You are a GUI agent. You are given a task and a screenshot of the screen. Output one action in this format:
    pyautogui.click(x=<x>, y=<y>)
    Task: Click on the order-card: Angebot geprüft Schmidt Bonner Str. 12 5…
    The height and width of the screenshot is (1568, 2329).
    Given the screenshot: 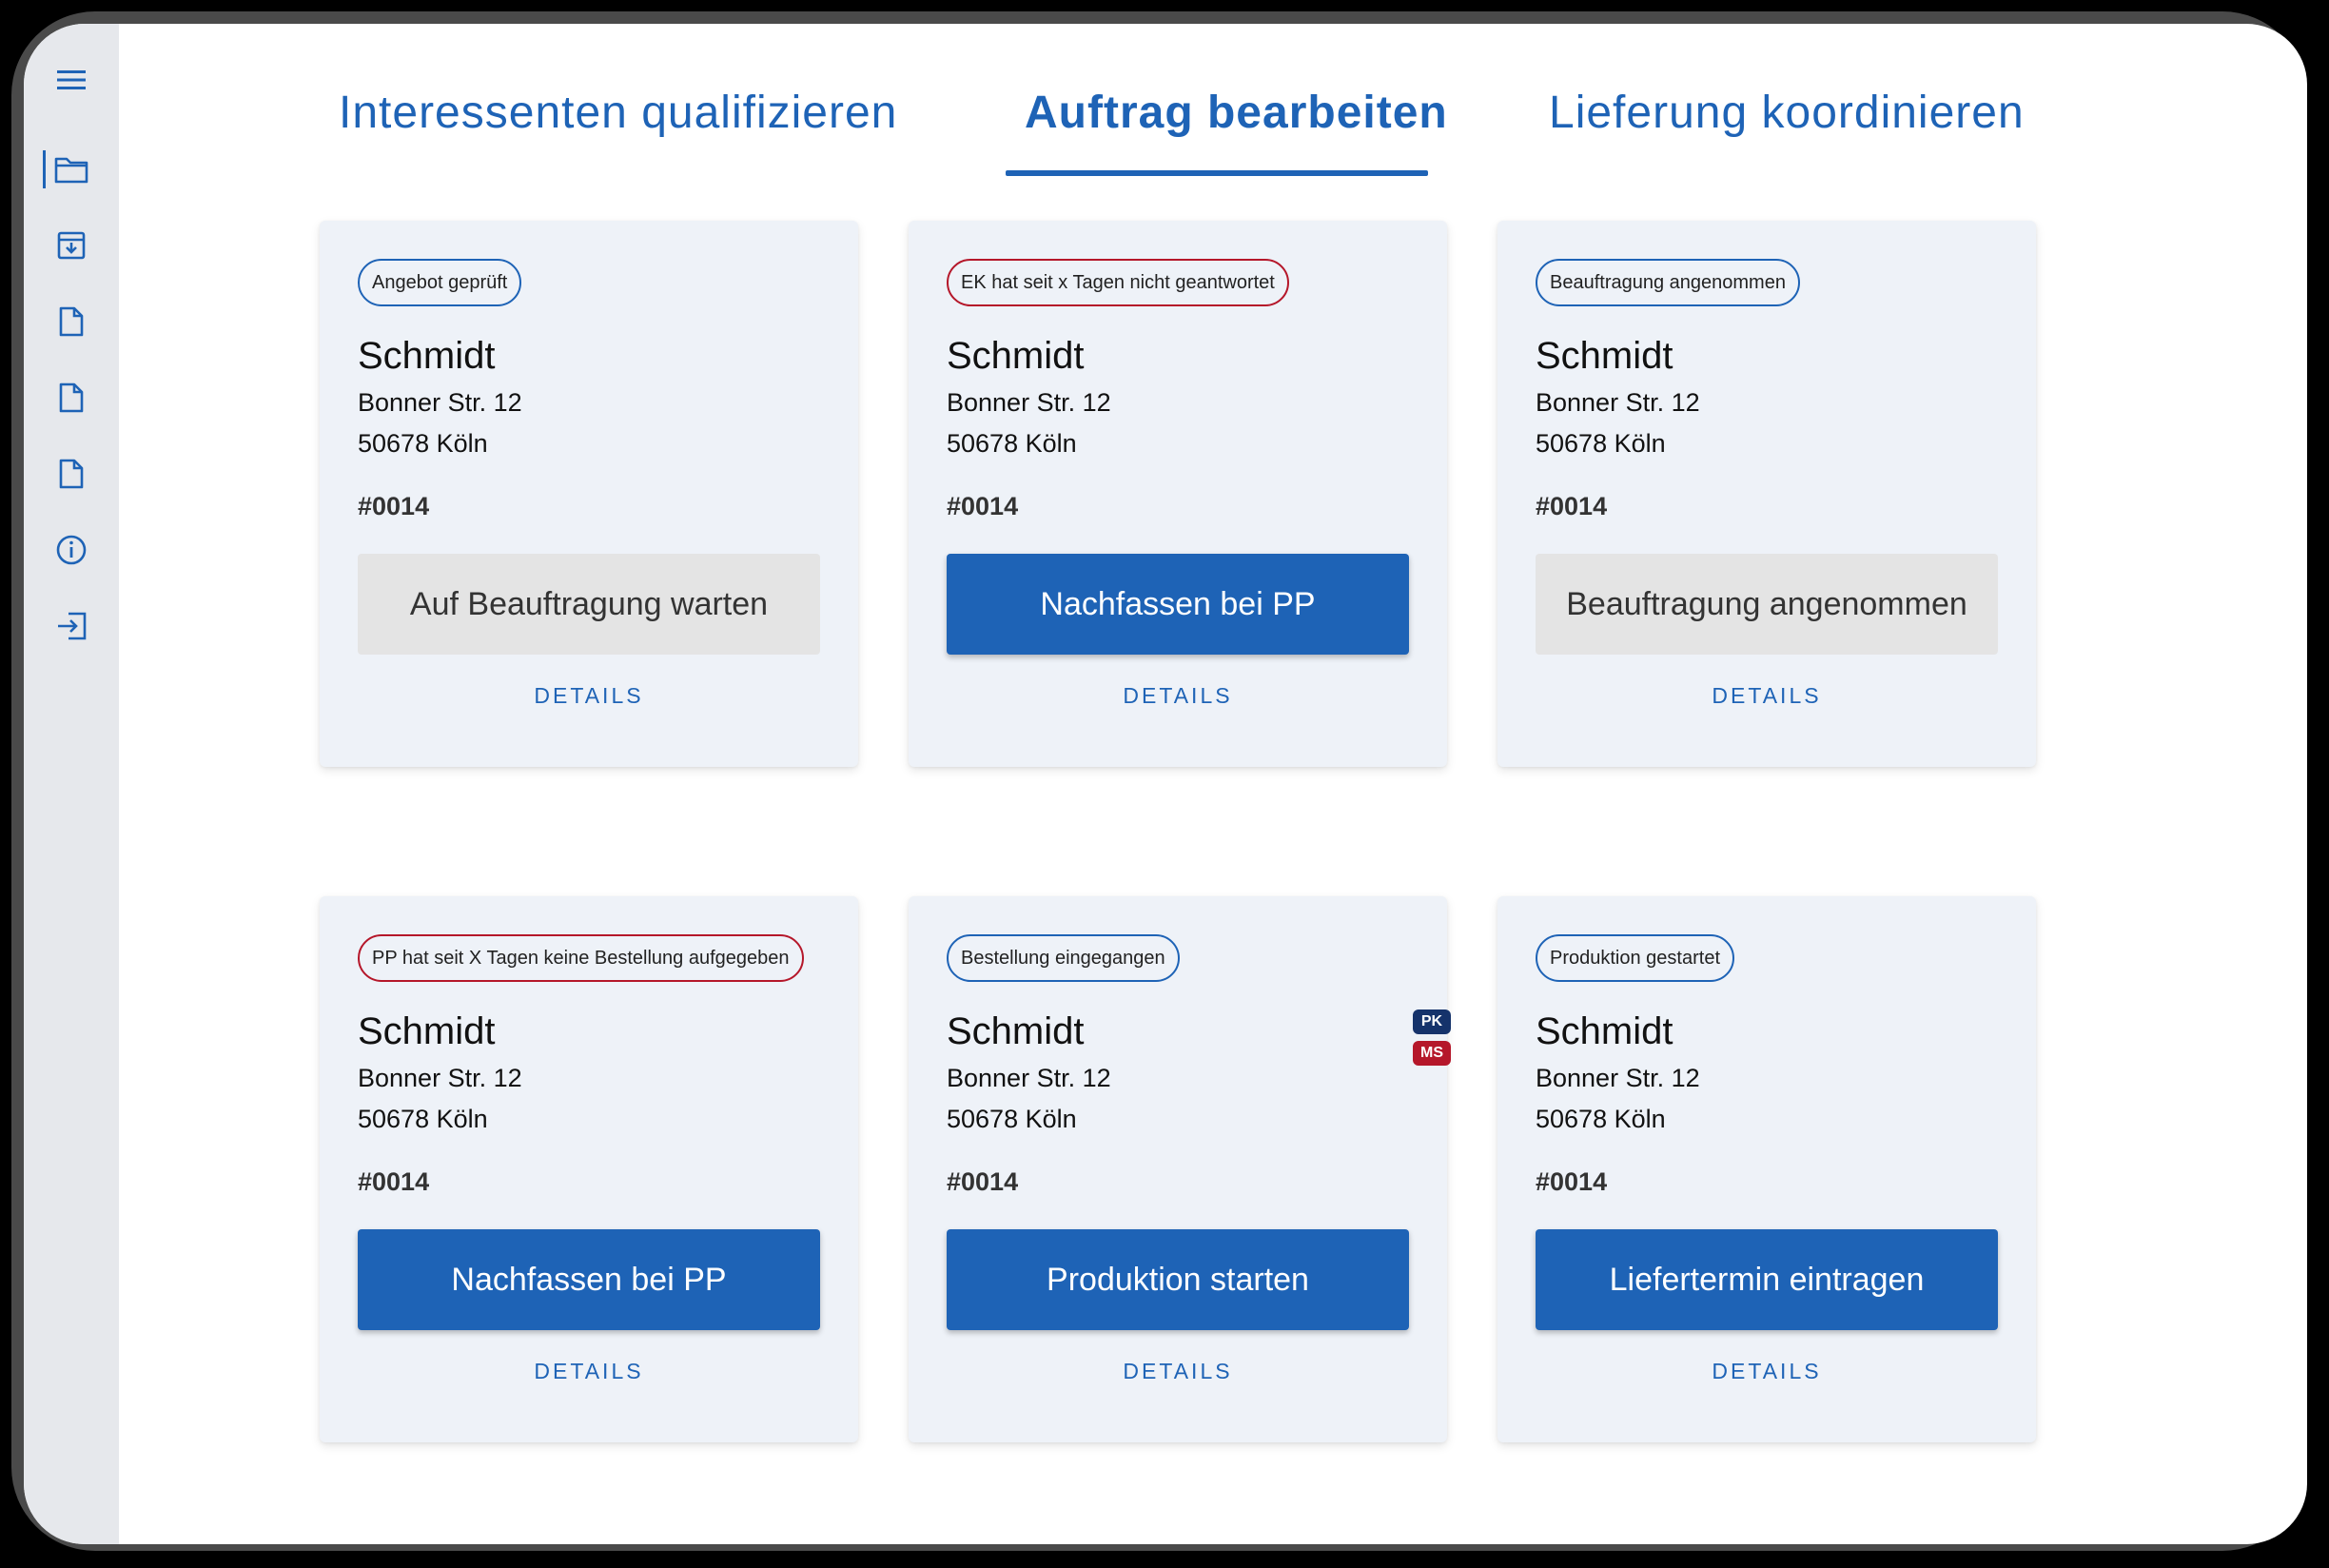 What is the action you would take?
    pyautogui.click(x=589, y=494)
    